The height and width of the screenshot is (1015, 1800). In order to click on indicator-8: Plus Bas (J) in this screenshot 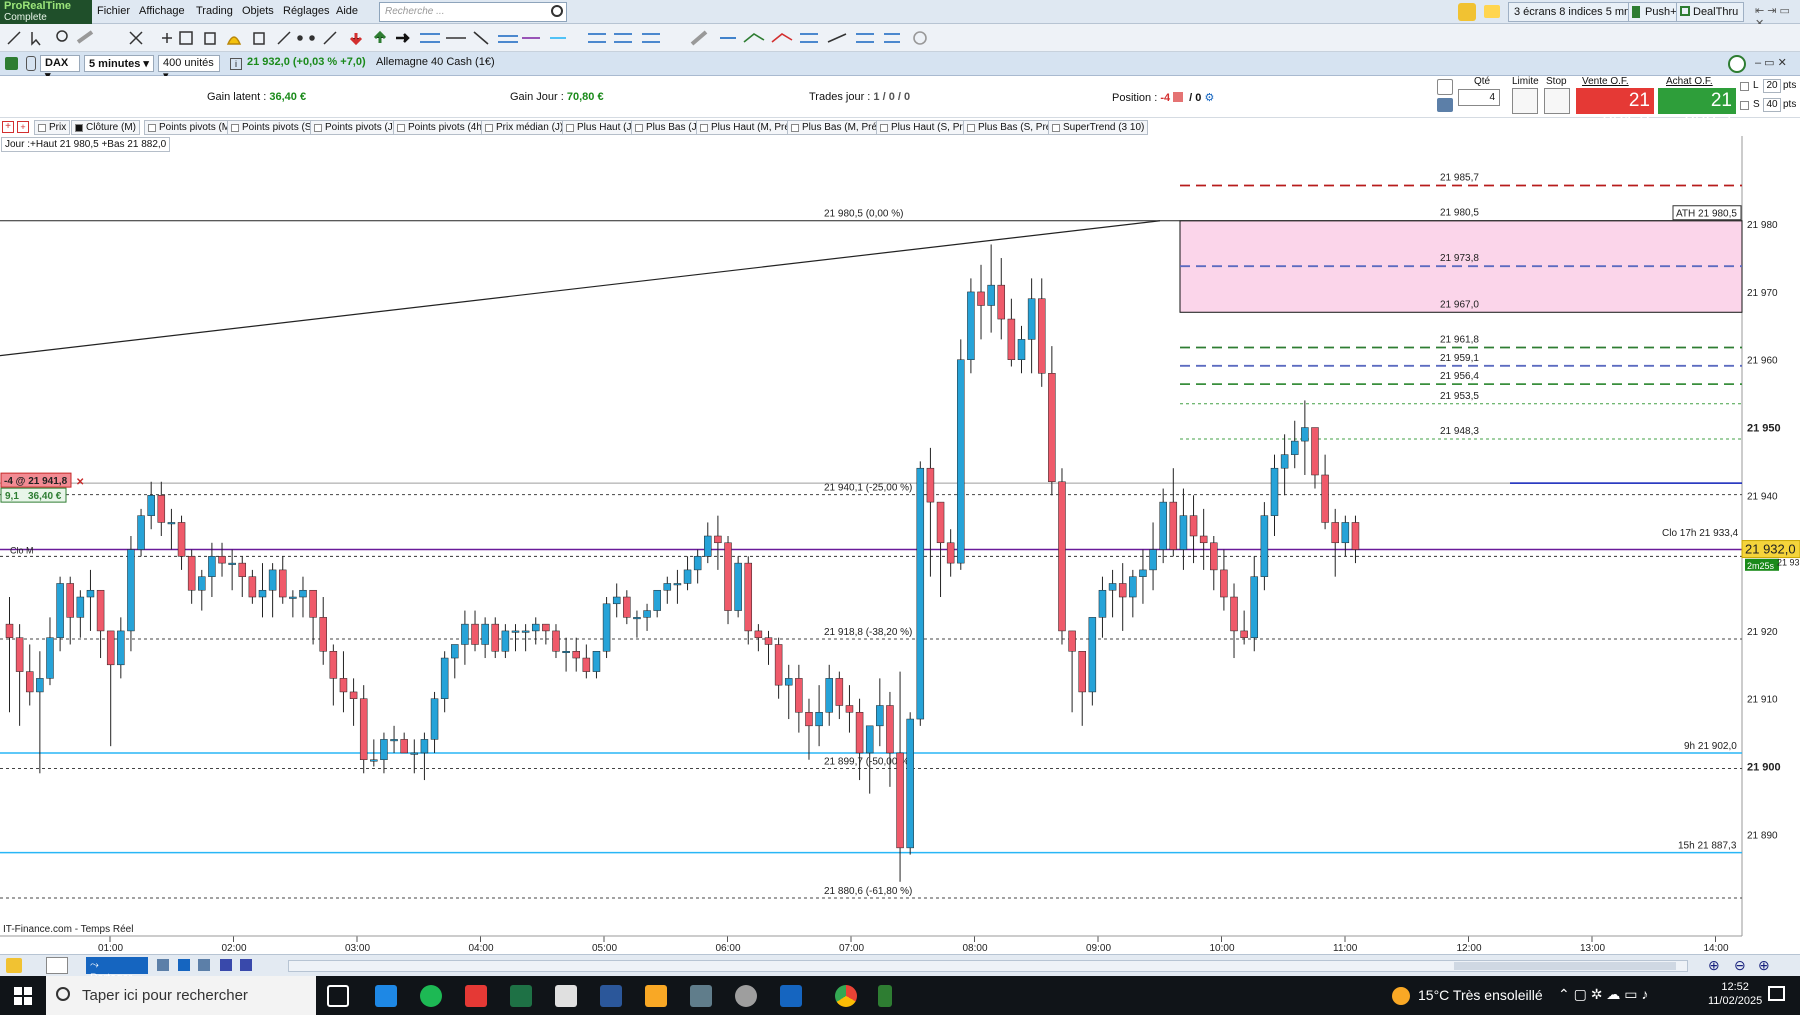, I will do `click(667, 127)`.